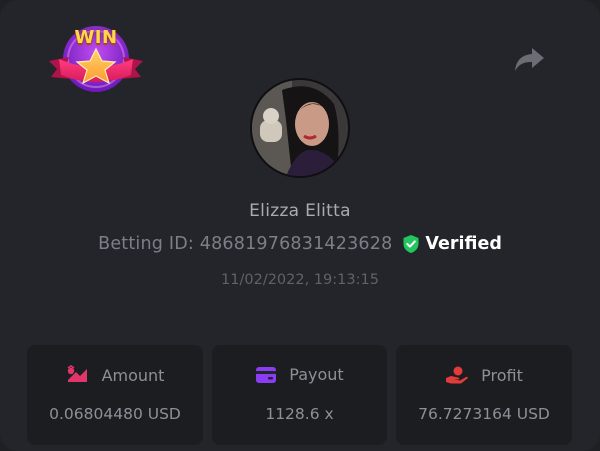  Describe the element at coordinates (484, 414) in the screenshot. I see `stat-value: 76.7273164 USD` at that location.